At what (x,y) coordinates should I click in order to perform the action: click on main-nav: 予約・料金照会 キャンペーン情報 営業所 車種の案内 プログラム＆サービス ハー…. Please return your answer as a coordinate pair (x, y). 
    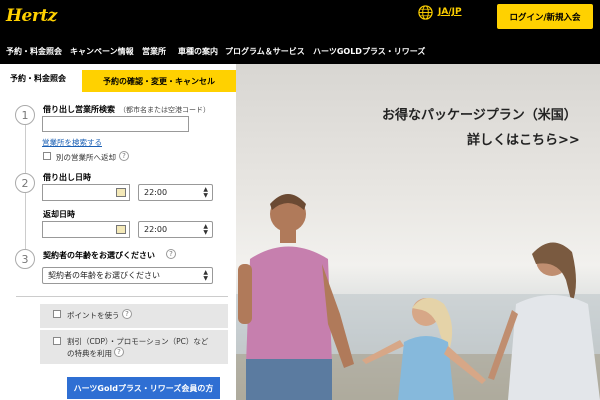
    Looking at the image, I should click on (300, 51).